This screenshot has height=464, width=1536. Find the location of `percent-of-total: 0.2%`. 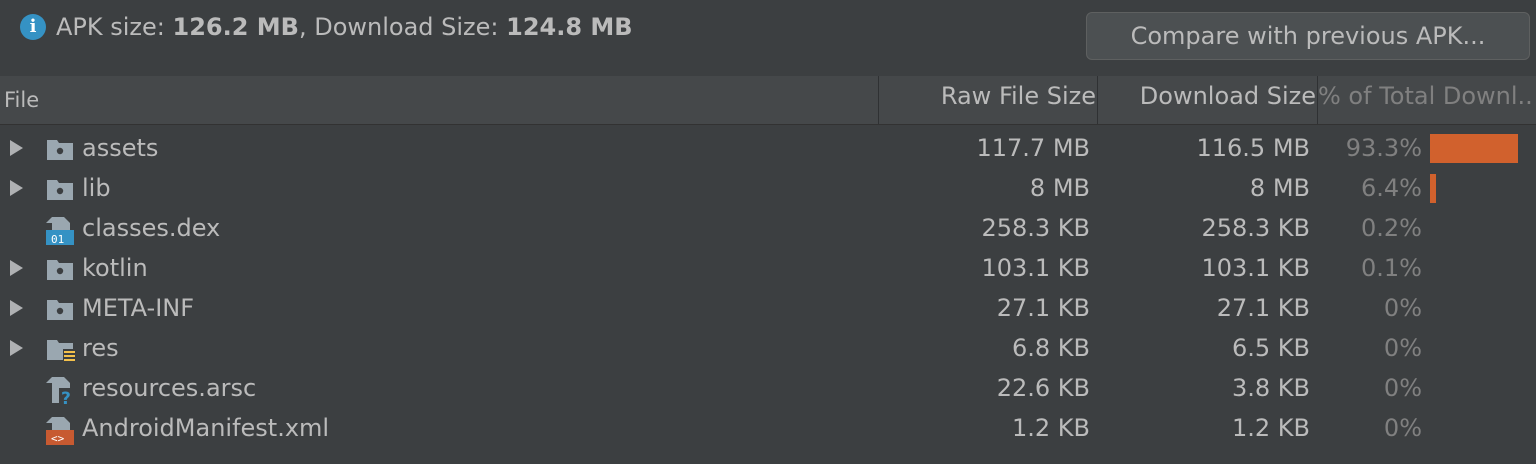

percent-of-total: 0.2% is located at coordinates (1391, 228).